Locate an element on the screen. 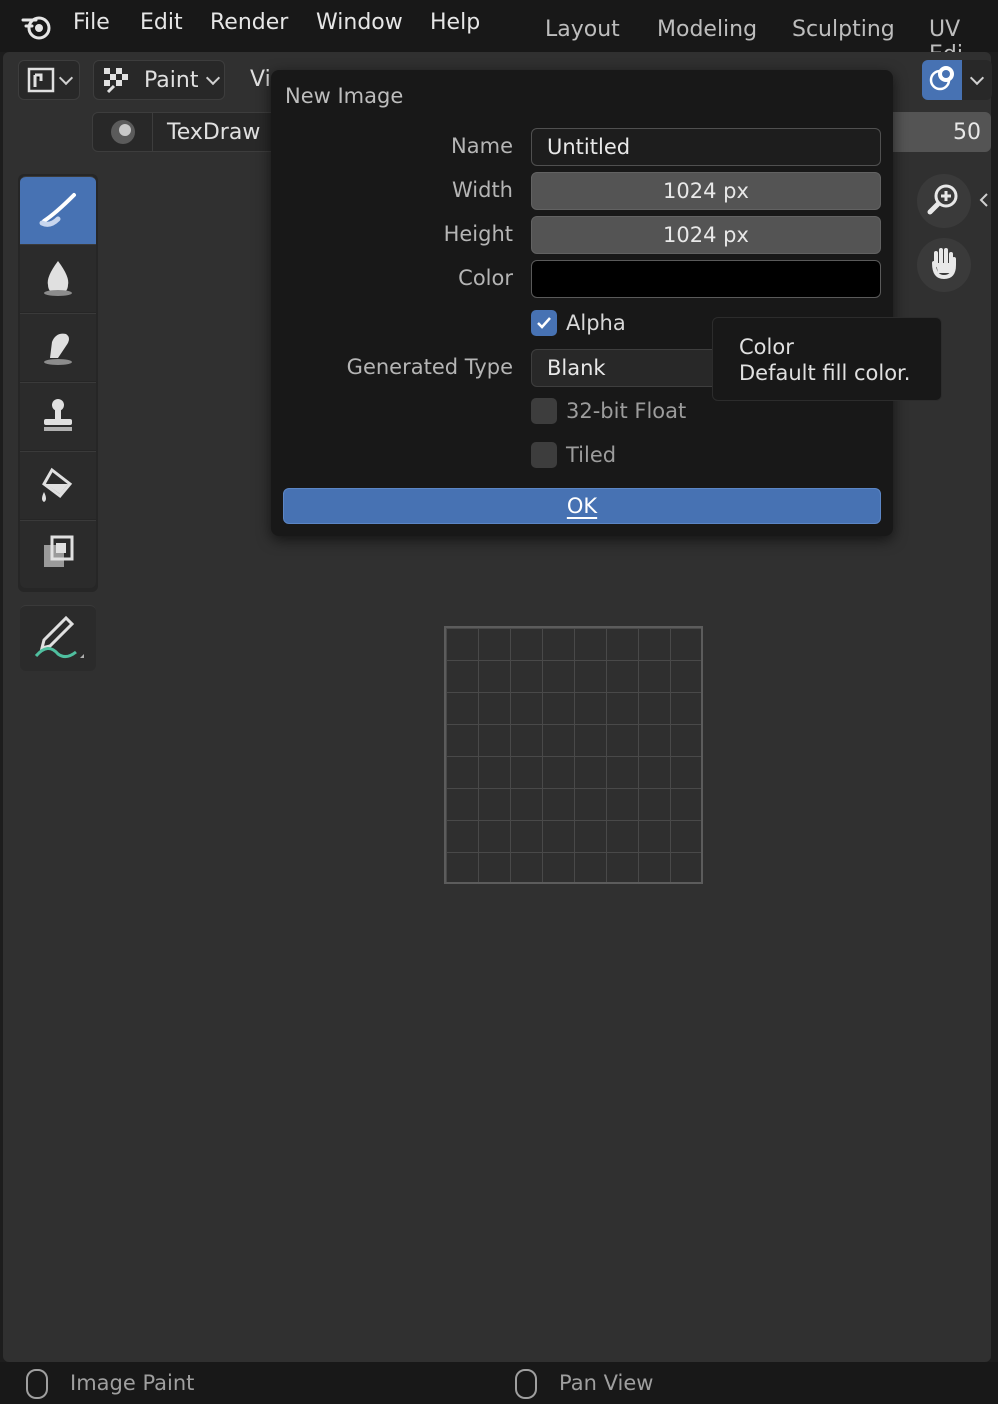 This screenshot has width=998, height=1404. overlay-toggle-button is located at coordinates (942, 80).